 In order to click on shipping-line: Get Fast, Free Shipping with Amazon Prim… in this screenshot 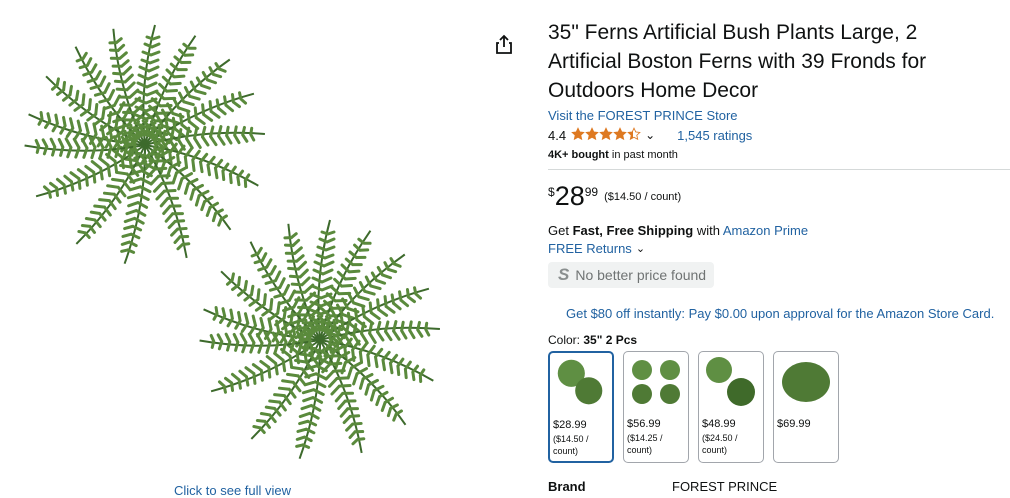, I will do `click(779, 230)`.